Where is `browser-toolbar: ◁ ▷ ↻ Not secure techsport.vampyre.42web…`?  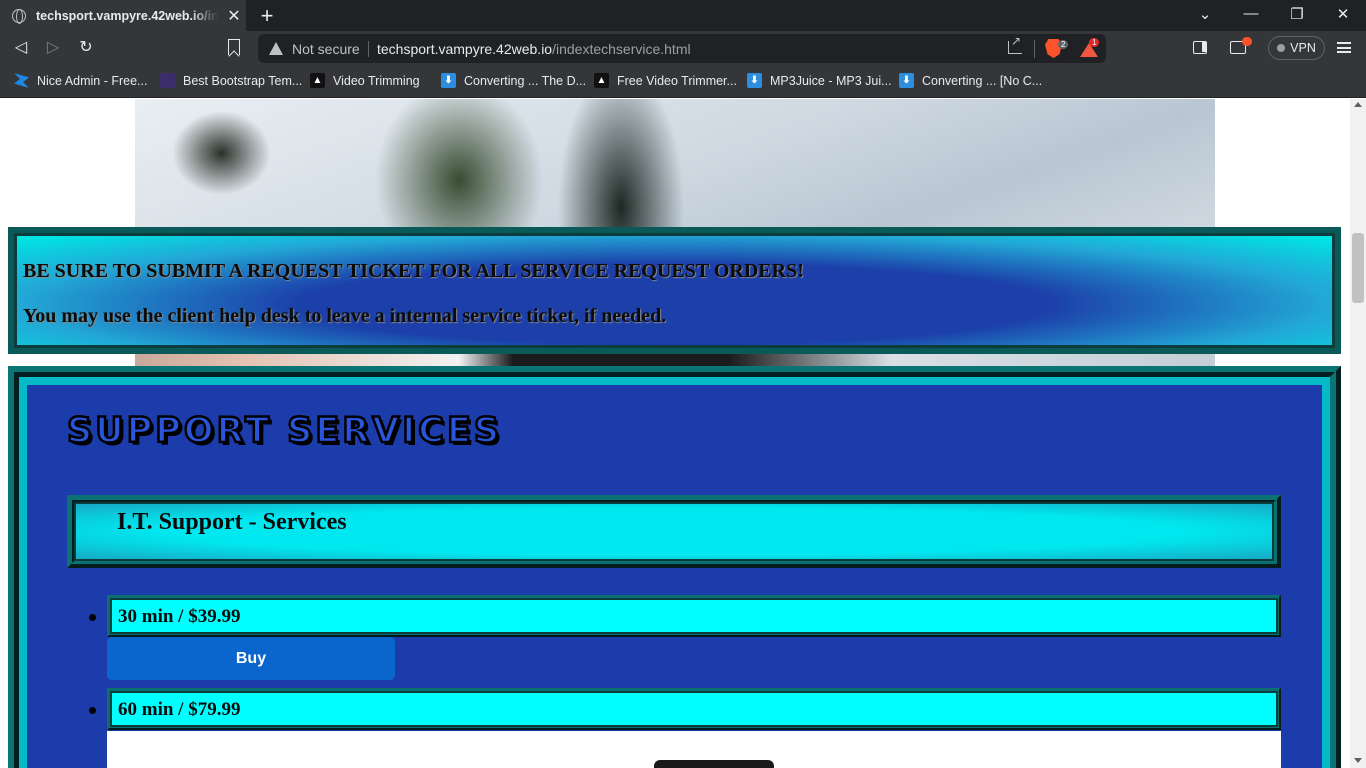
browser-toolbar: ◁ ▷ ↻ Not secure techsport.vampyre.42web… is located at coordinates (683, 48).